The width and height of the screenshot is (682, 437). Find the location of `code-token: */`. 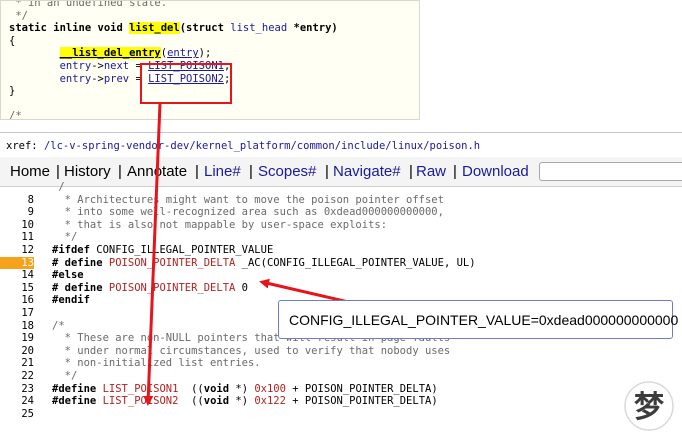

code-token: */ is located at coordinates (65, 237).